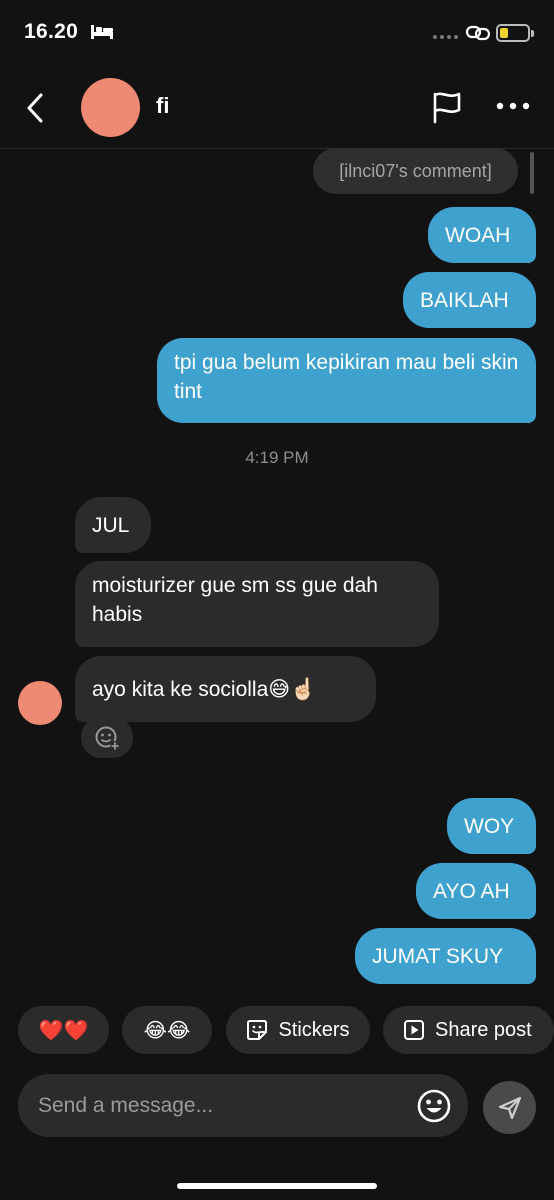 This screenshot has height=1200, width=554. Describe the element at coordinates (51, 31) in the screenshot. I see `status-time: 16.20` at that location.